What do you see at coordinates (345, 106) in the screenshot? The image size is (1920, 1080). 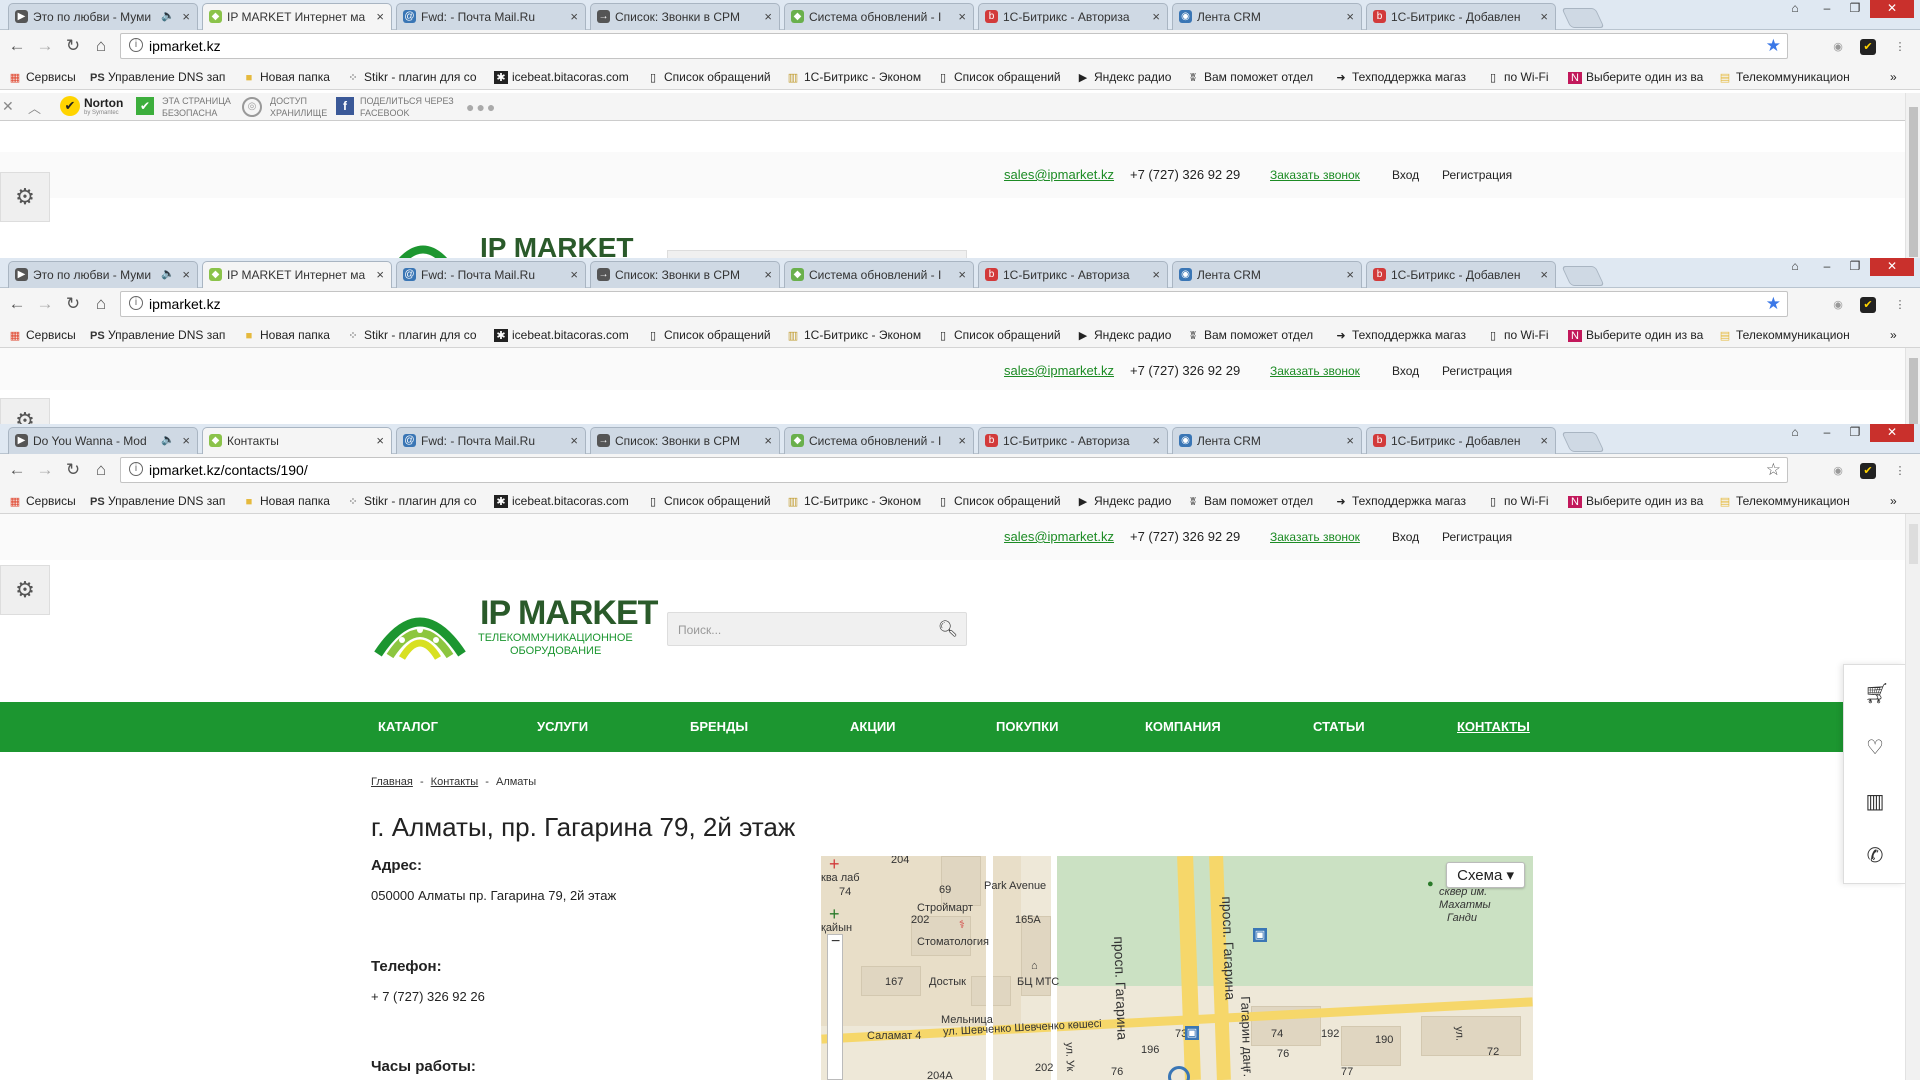 I see `facebook-icon: f` at bounding box center [345, 106].